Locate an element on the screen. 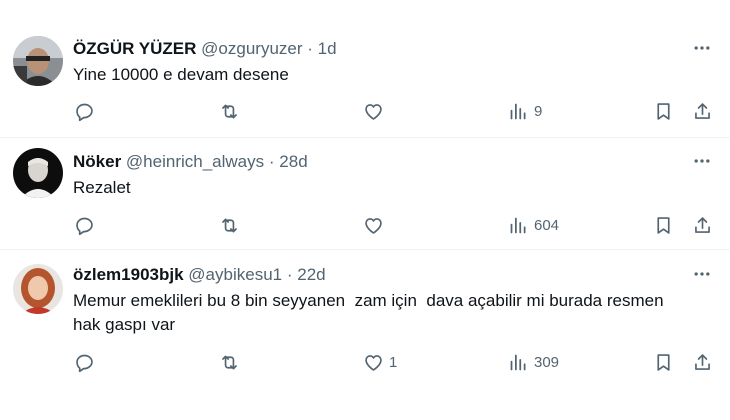  like-count: 1 is located at coordinates (393, 362).